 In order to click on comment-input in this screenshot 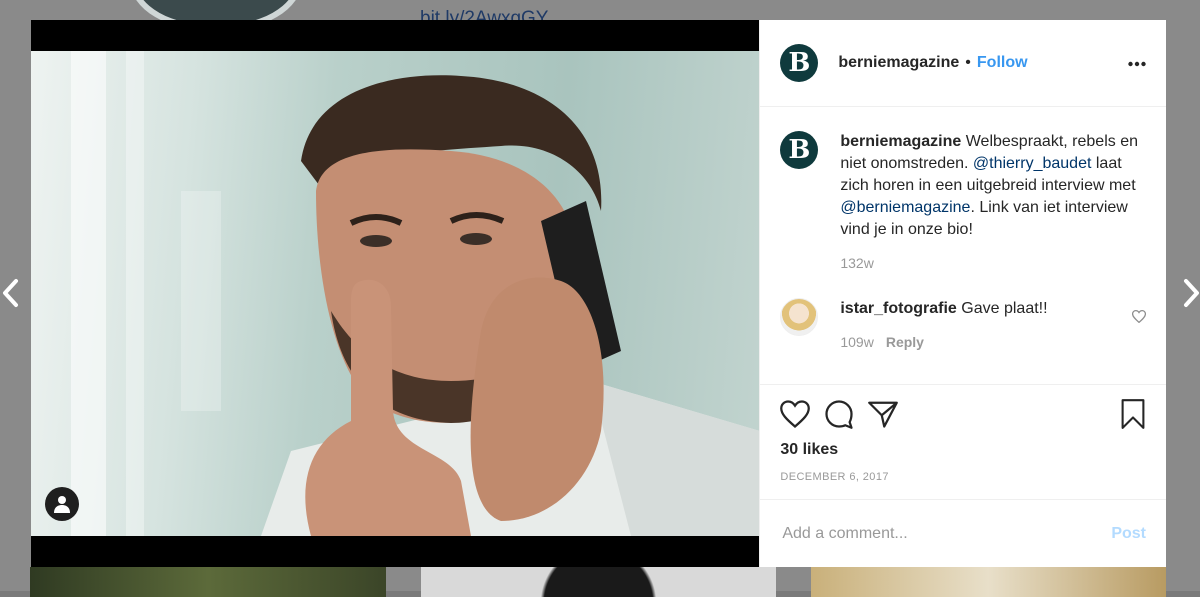, I will do `click(946, 533)`.